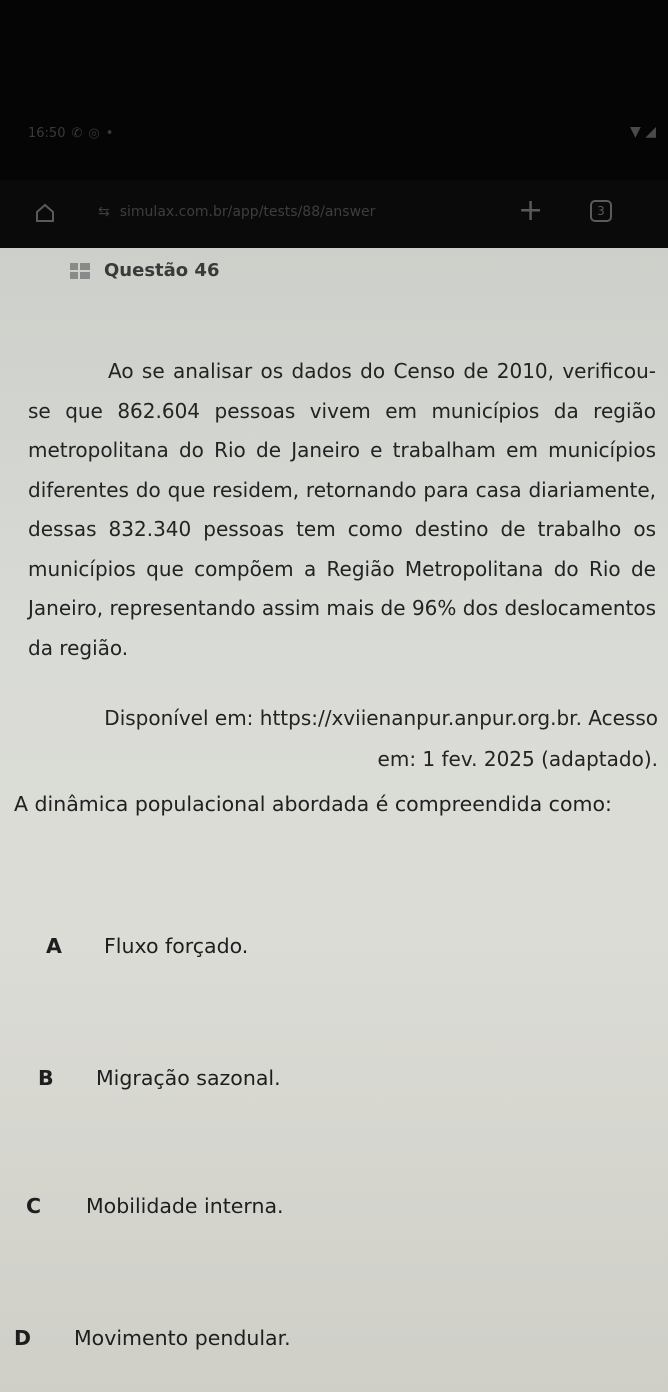  I want to click on question-title: Questão 46, so click(162, 270).